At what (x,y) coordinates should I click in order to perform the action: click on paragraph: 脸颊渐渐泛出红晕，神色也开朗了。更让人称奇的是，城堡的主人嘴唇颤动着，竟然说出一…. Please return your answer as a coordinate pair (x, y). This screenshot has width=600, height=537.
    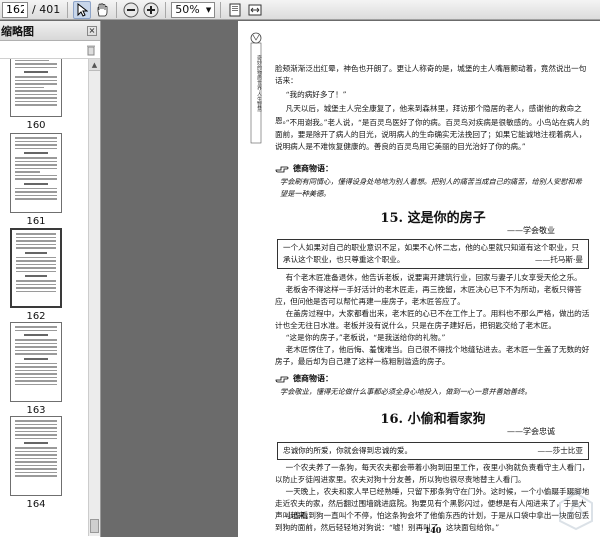
    Looking at the image, I should click on (431, 74).